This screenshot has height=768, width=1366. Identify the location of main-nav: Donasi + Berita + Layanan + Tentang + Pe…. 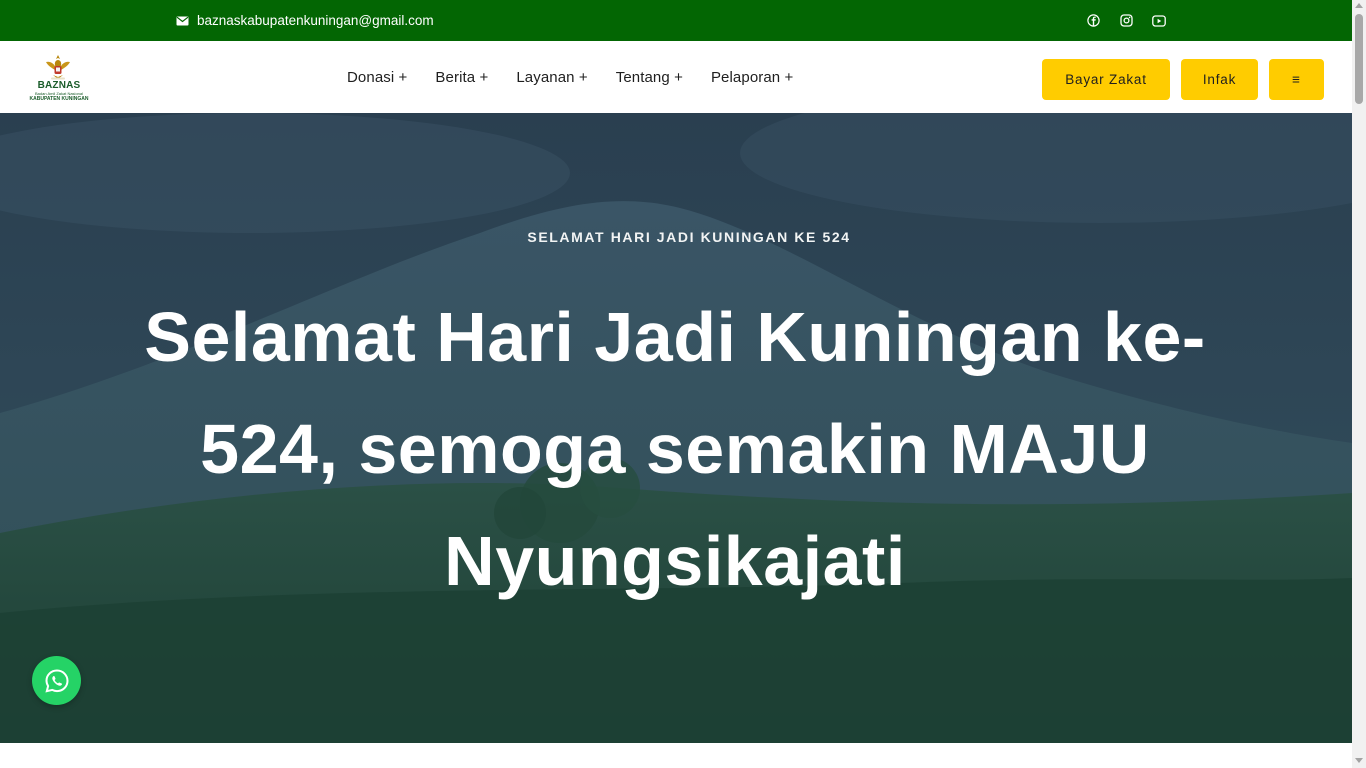
(570, 77).